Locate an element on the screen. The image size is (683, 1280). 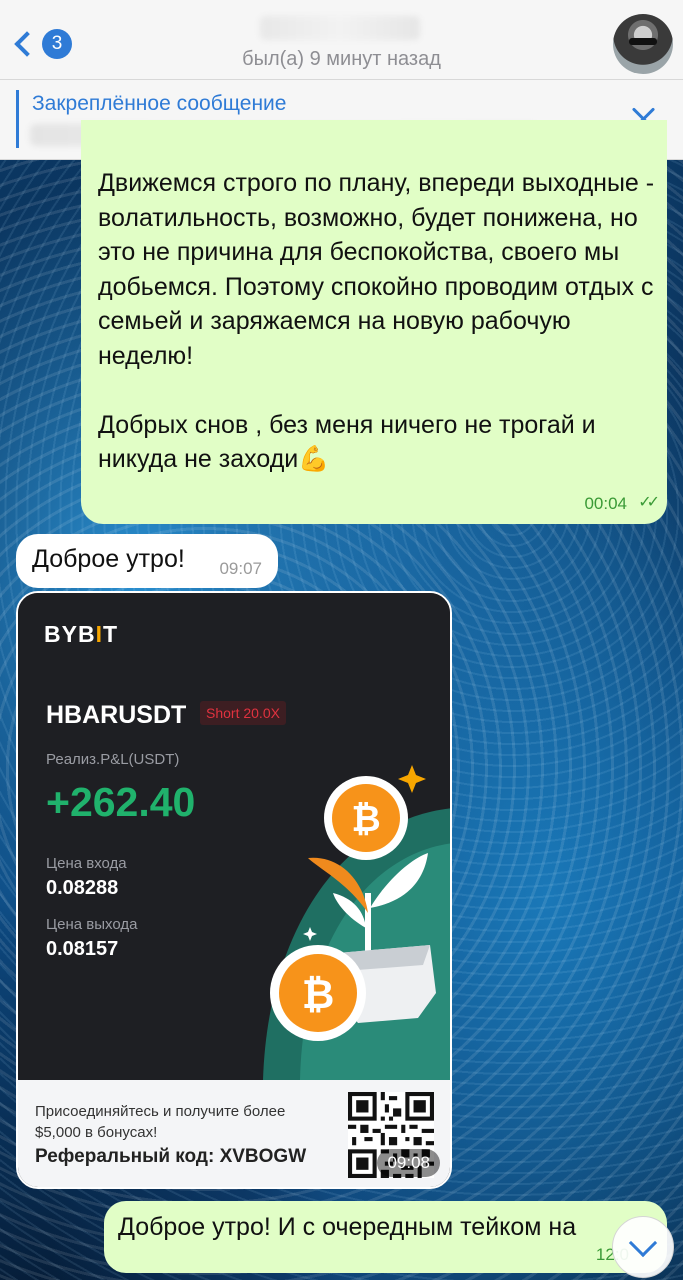
message-time: 09:08 is located at coordinates (408, 1163).